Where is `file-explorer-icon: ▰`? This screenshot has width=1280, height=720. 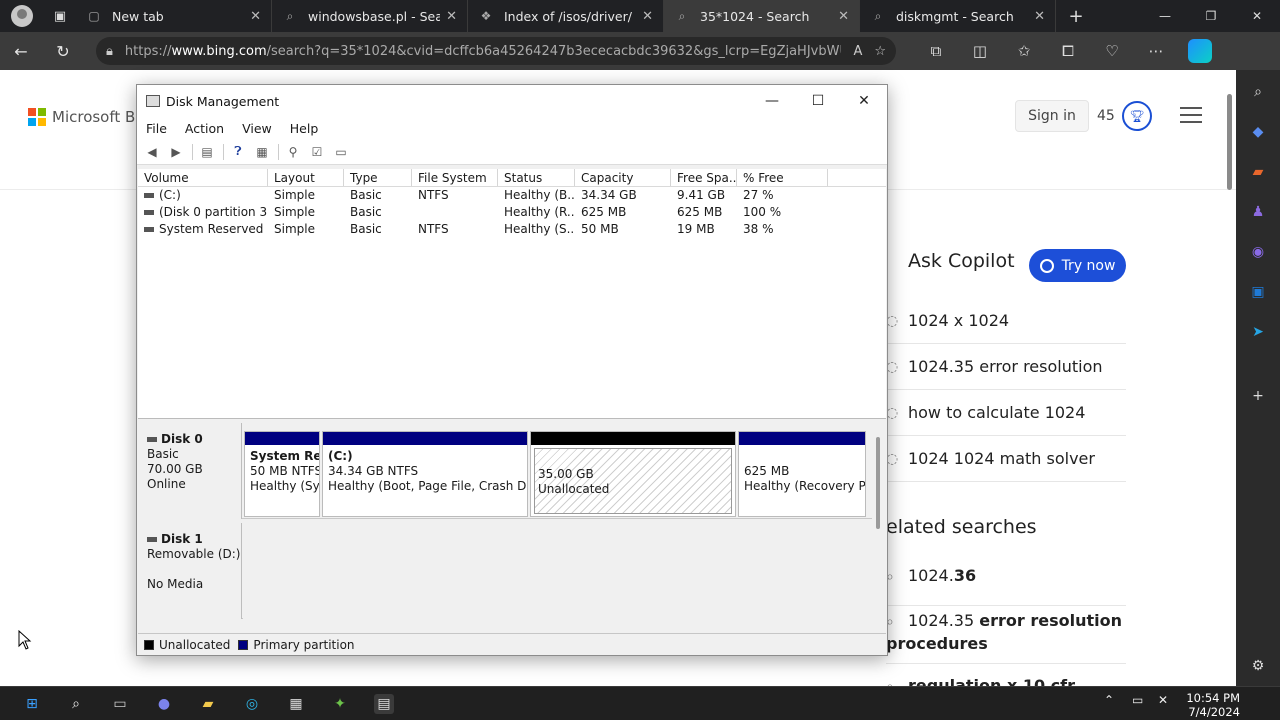
file-explorer-icon: ▰ is located at coordinates (208, 704).